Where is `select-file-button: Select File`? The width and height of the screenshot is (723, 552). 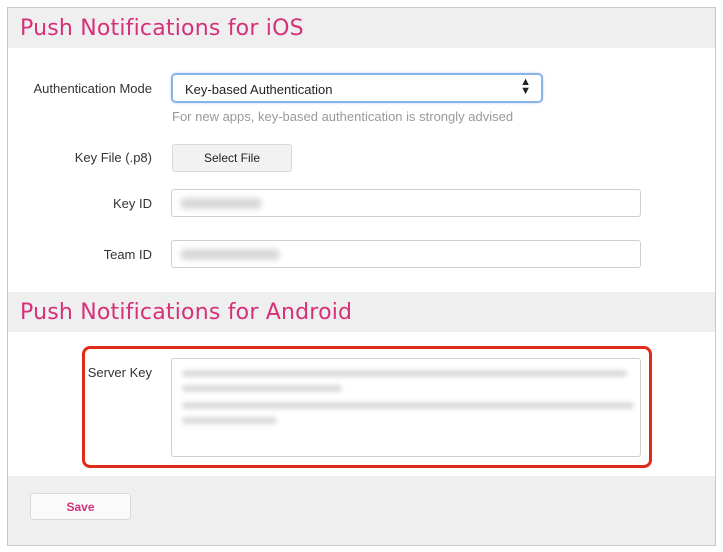
select-file-button: Select File is located at coordinates (232, 158).